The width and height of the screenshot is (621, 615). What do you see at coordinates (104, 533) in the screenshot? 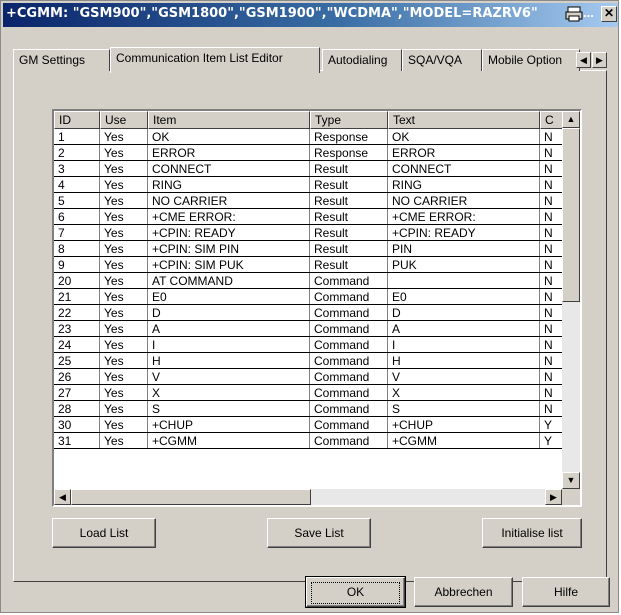
I see `load-list-button: Load List` at bounding box center [104, 533].